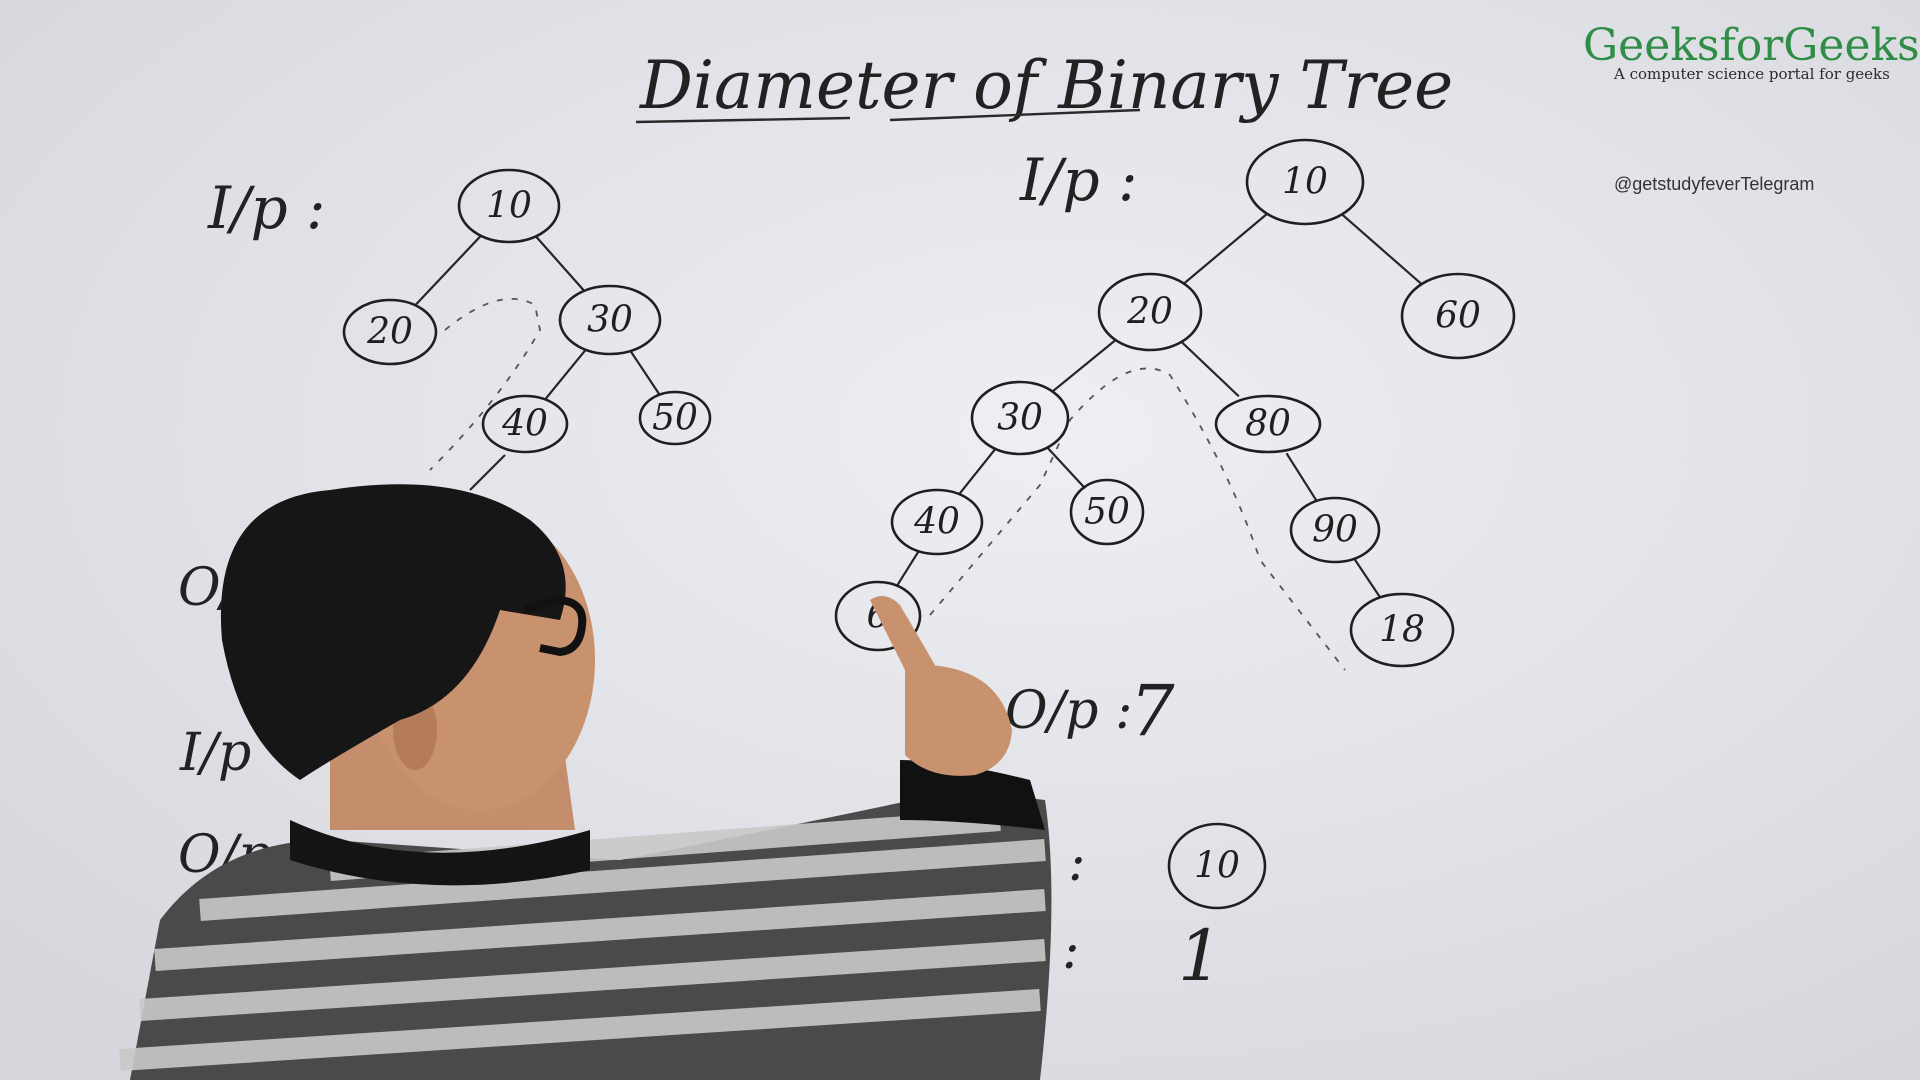  Describe the element at coordinates (1071, 951) in the screenshot. I see `example-3-output-colon: :` at that location.